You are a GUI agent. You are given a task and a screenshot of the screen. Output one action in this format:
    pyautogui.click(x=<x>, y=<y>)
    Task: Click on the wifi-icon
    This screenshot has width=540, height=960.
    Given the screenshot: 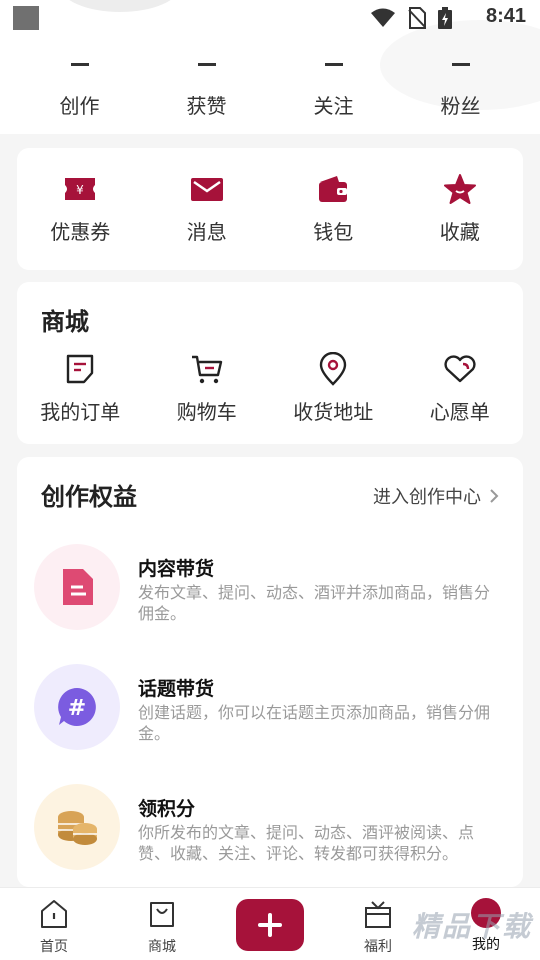 What is the action you would take?
    pyautogui.click(x=383, y=17)
    